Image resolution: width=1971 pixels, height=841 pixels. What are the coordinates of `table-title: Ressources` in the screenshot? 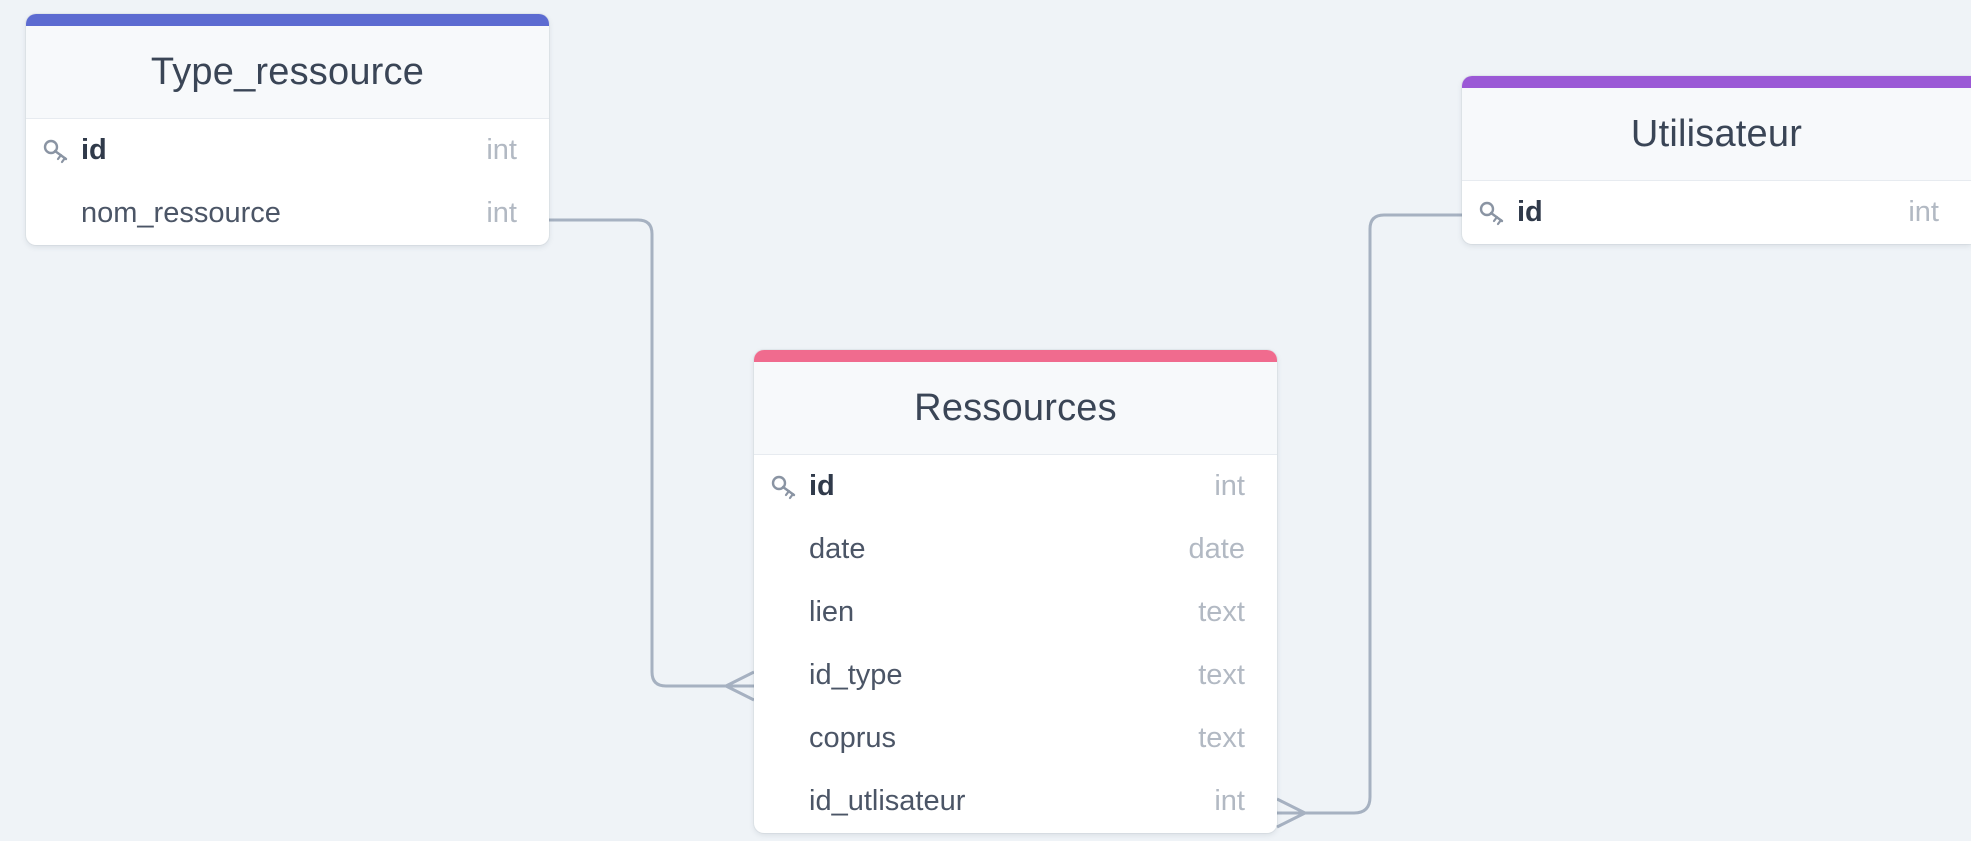 It's located at (1015, 408).